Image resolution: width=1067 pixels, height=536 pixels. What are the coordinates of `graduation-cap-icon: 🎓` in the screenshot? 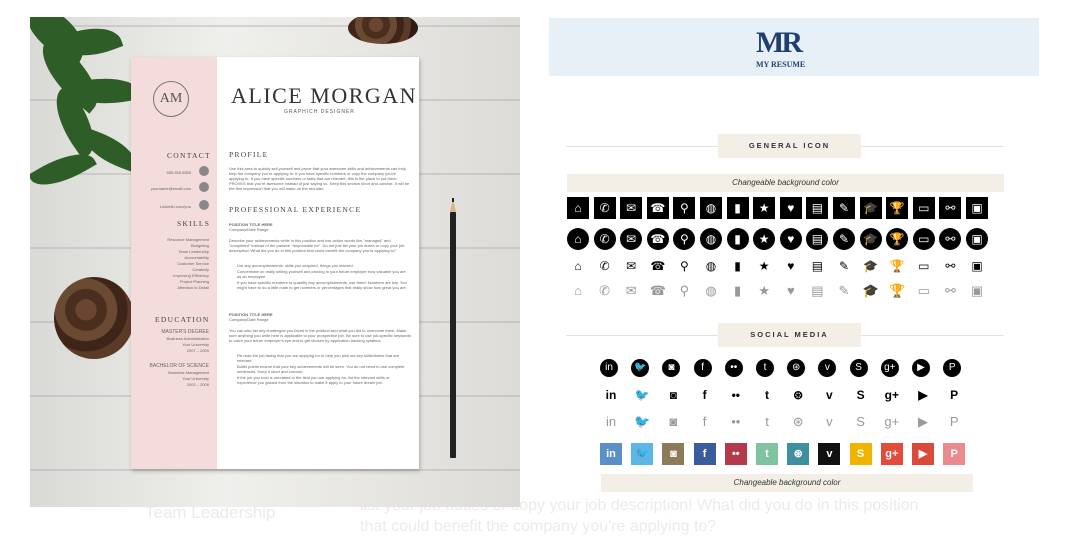 It's located at (871, 266).